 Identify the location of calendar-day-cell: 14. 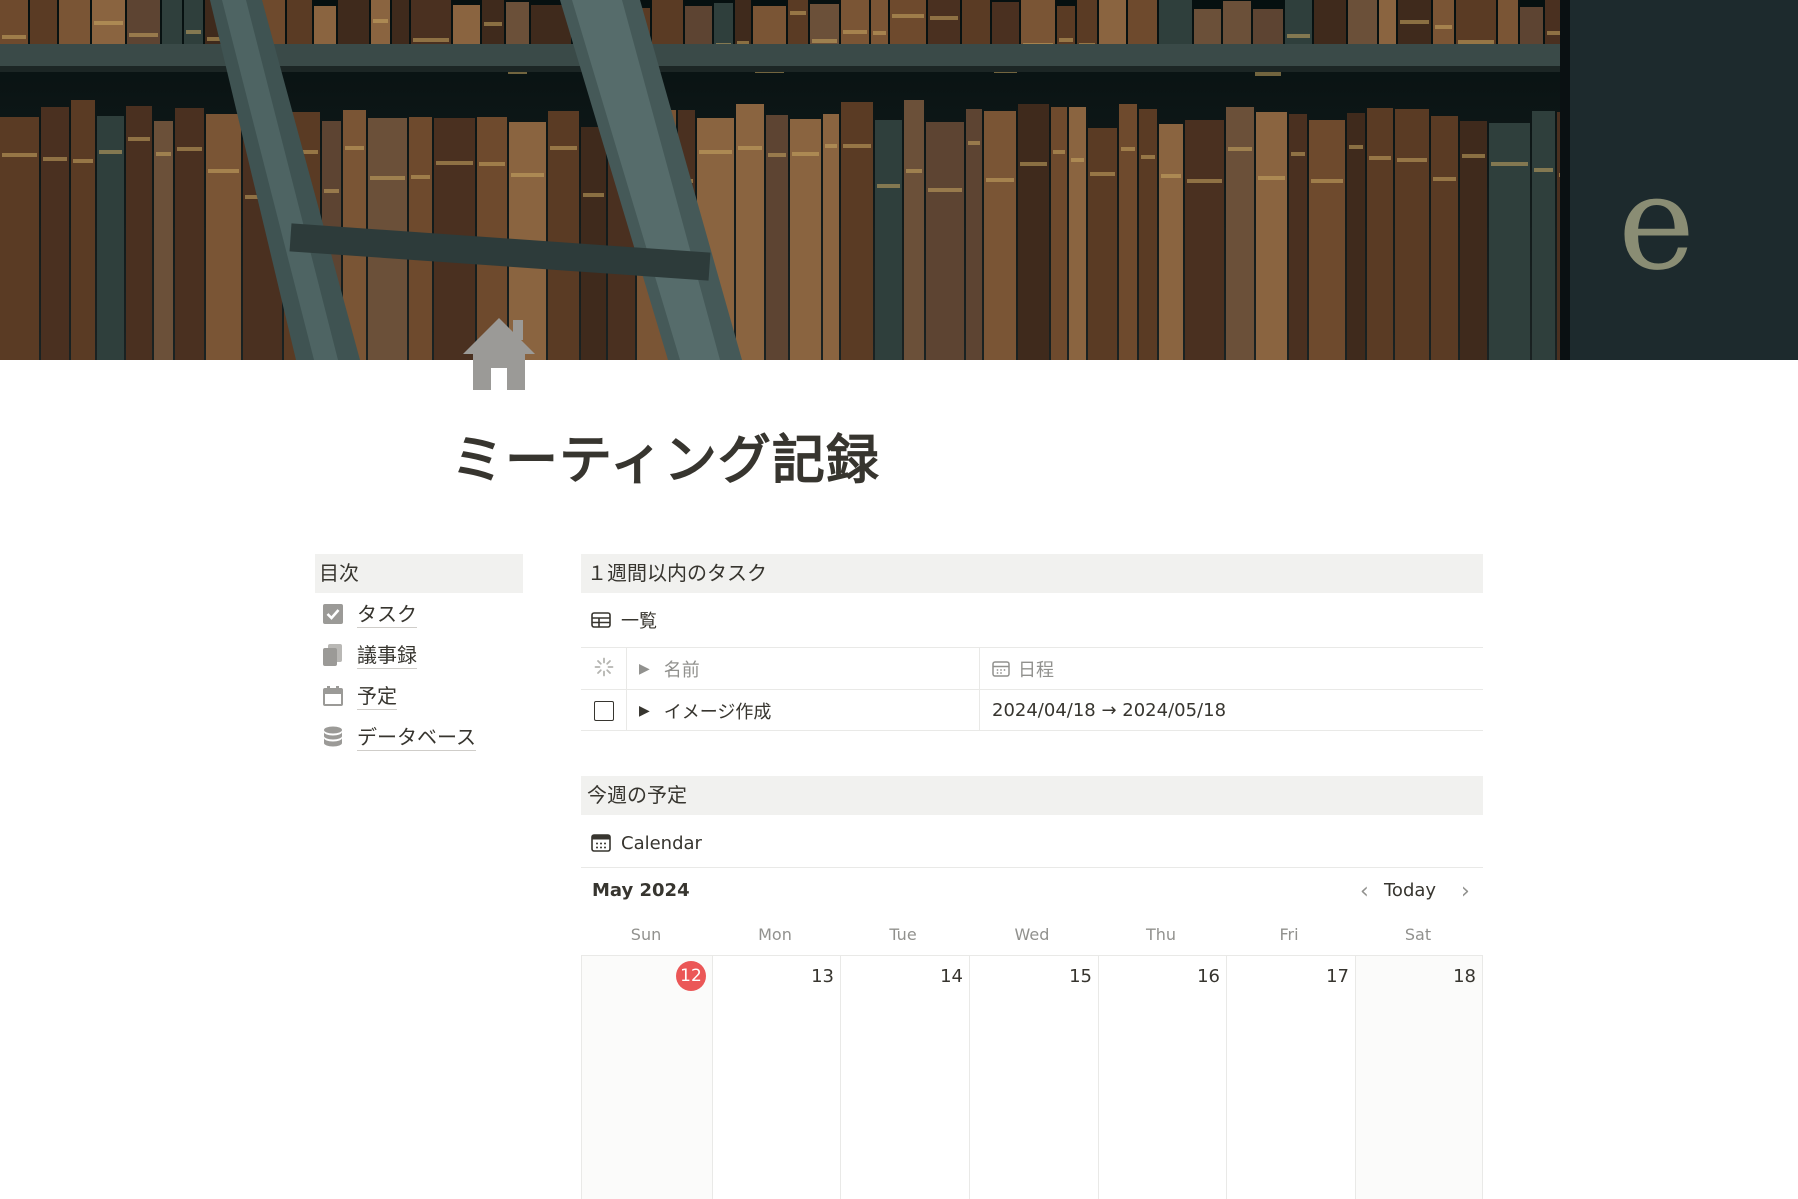
(905, 1077).